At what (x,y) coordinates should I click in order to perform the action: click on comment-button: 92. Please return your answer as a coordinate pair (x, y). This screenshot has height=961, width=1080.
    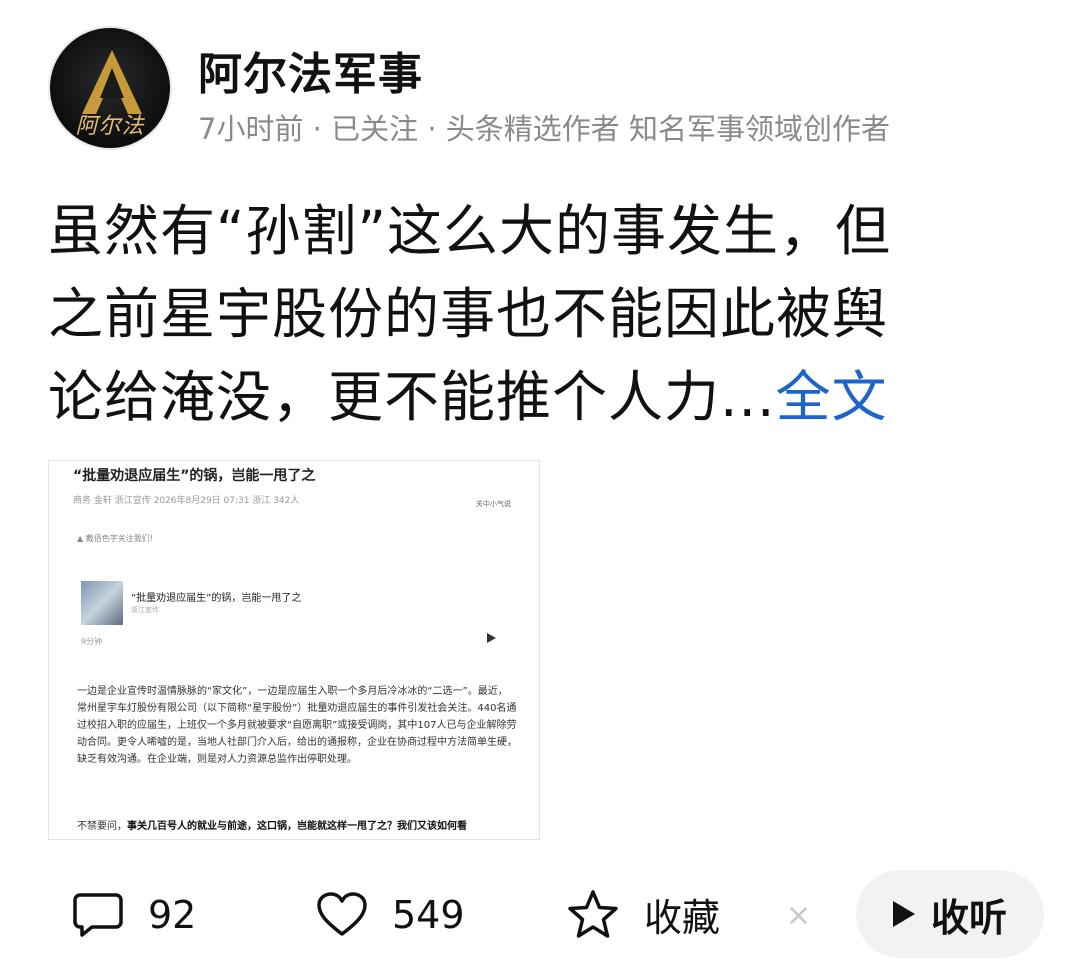
    Looking at the image, I should click on (134, 914).